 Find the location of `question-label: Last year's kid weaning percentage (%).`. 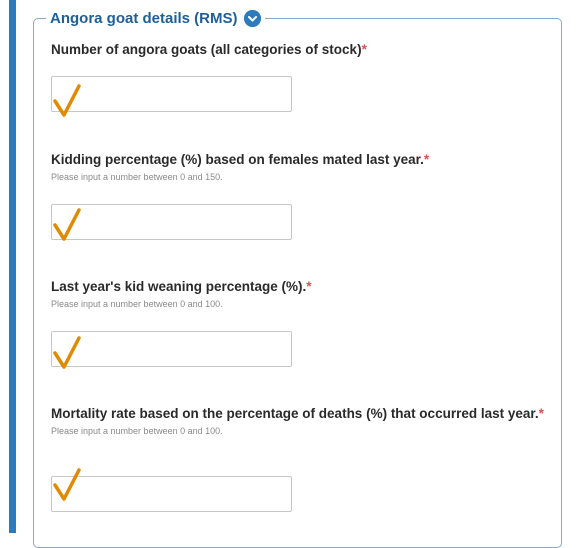

question-label: Last year's kid weaning percentage (%). is located at coordinates (179, 286).